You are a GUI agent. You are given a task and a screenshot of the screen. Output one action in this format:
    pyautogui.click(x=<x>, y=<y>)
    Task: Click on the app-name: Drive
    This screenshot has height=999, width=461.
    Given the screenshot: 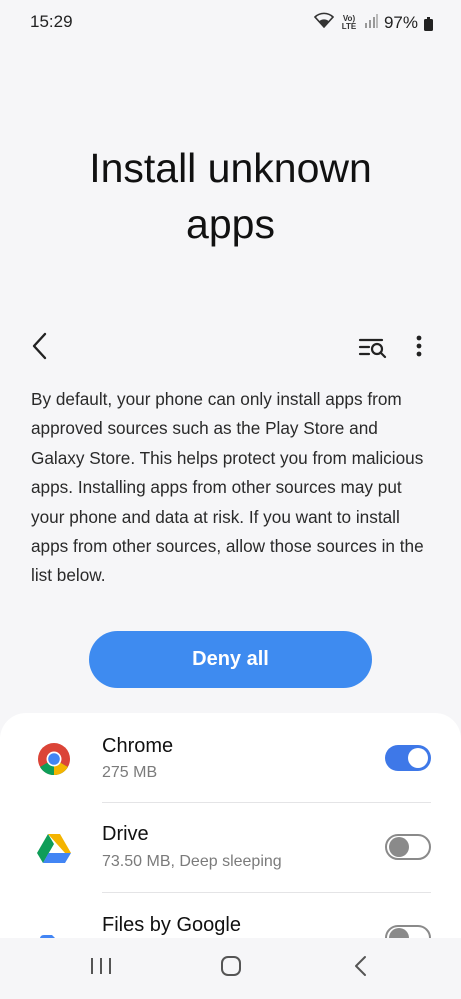 What is the action you would take?
    pyautogui.click(x=125, y=834)
    